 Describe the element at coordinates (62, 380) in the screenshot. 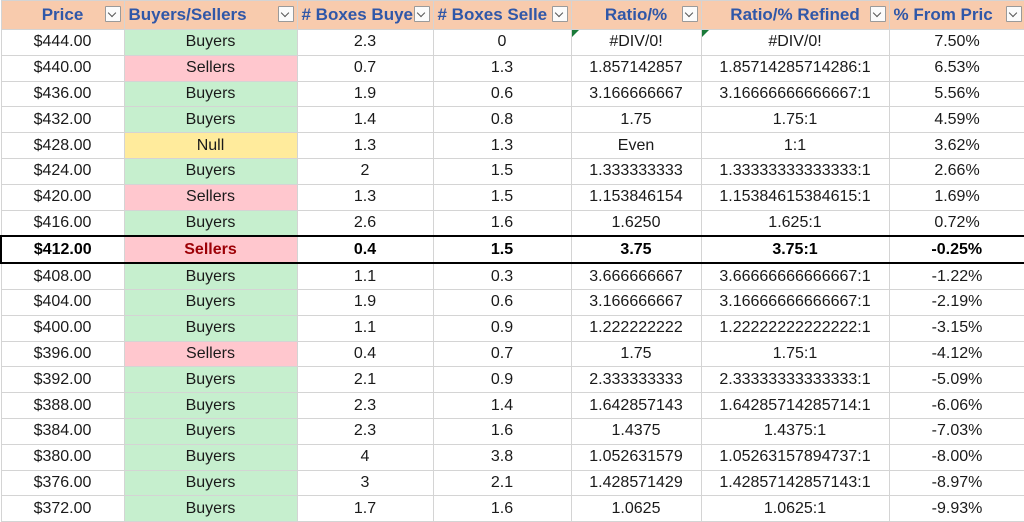

I see `price-cell: $392.00` at that location.